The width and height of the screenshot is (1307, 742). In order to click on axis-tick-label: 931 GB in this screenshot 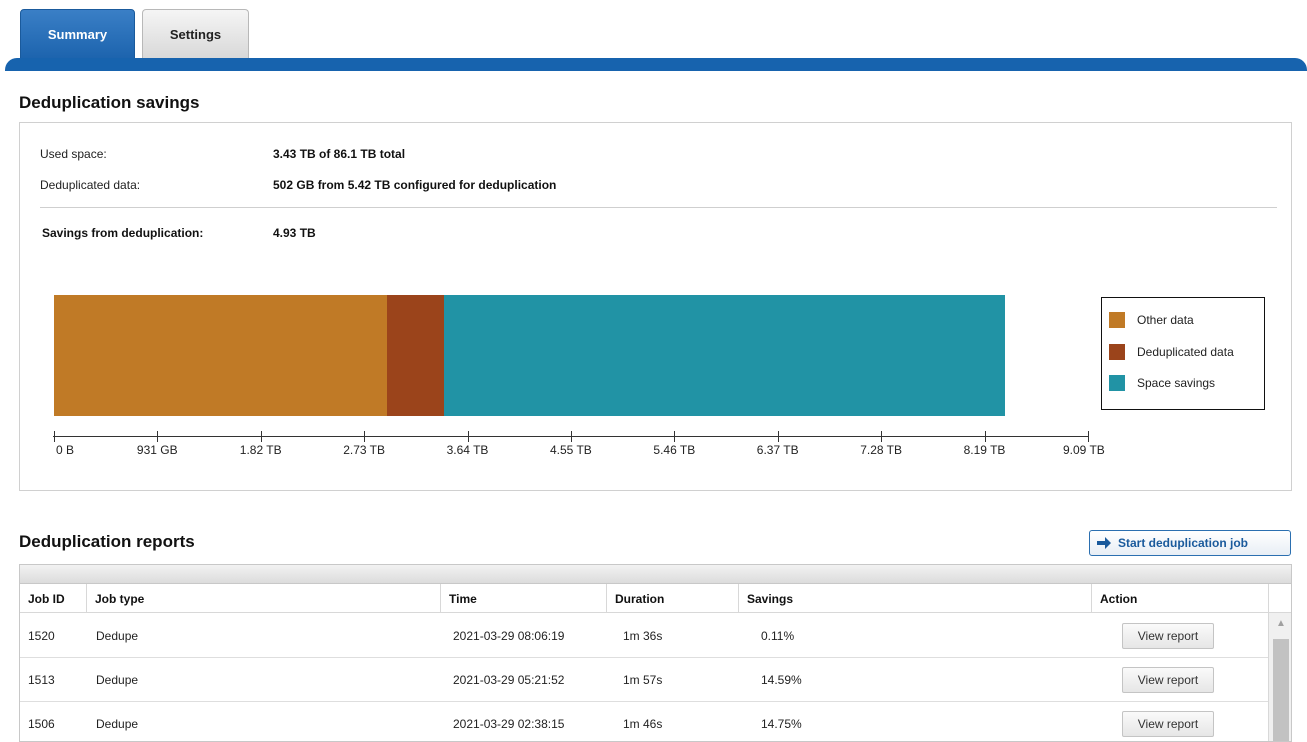, I will do `click(157, 450)`.